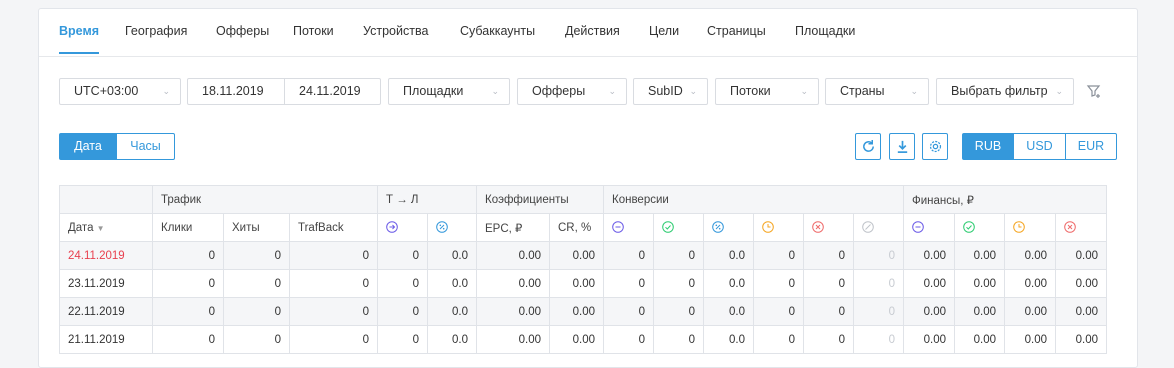 Image resolution: width=1174 pixels, height=368 pixels. Describe the element at coordinates (427, 199) in the screenshot. I see `group-transition: Т → Л` at that location.